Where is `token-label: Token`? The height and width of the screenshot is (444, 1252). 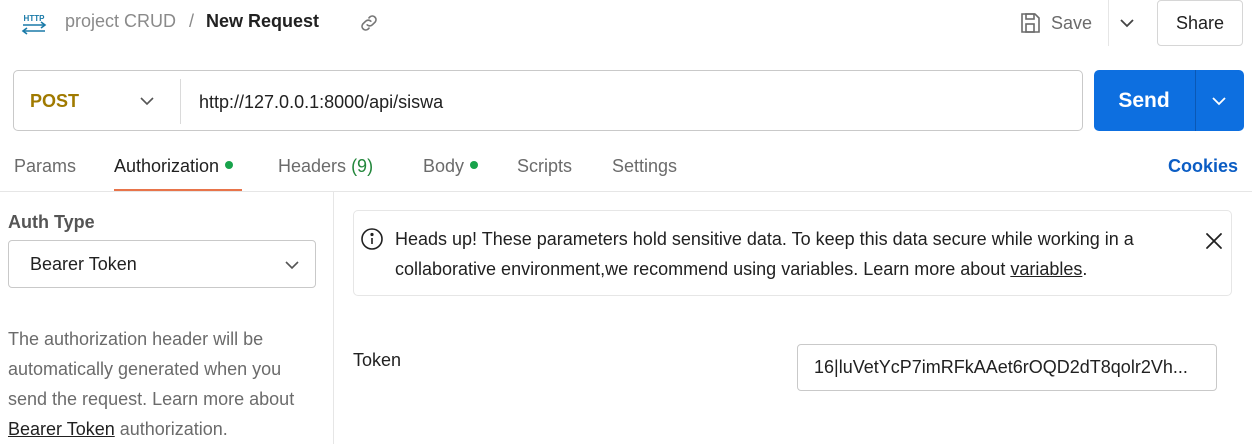
token-label: Token is located at coordinates (377, 360).